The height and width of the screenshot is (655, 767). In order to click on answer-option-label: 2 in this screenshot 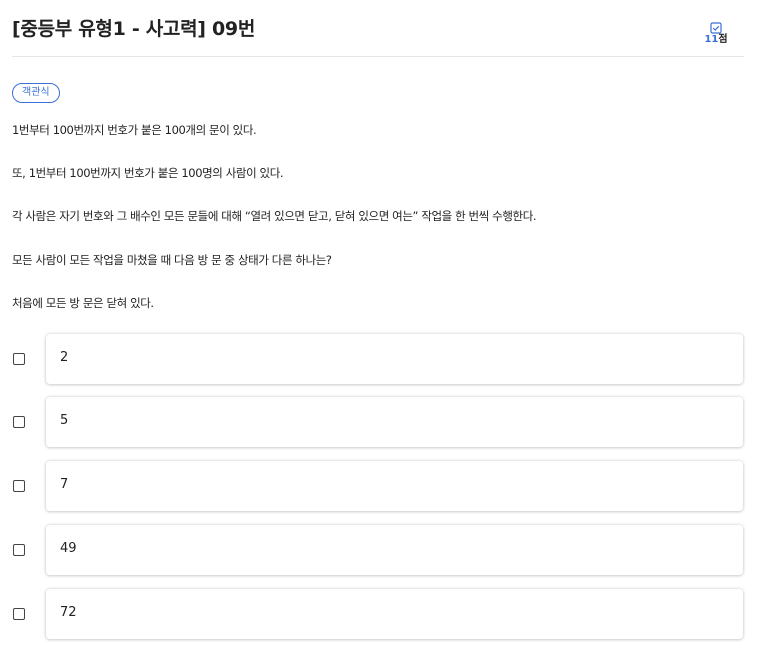, I will do `click(64, 357)`.